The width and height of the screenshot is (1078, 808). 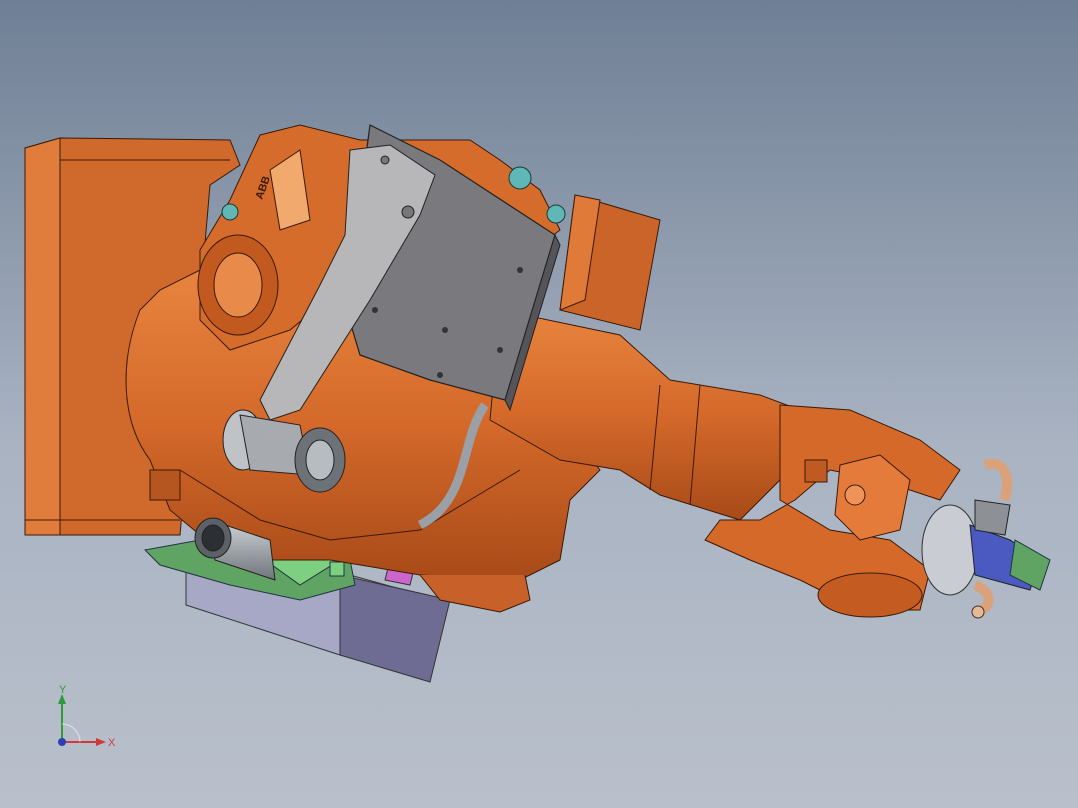 I want to click on x-axis-arrow, so click(x=101, y=742).